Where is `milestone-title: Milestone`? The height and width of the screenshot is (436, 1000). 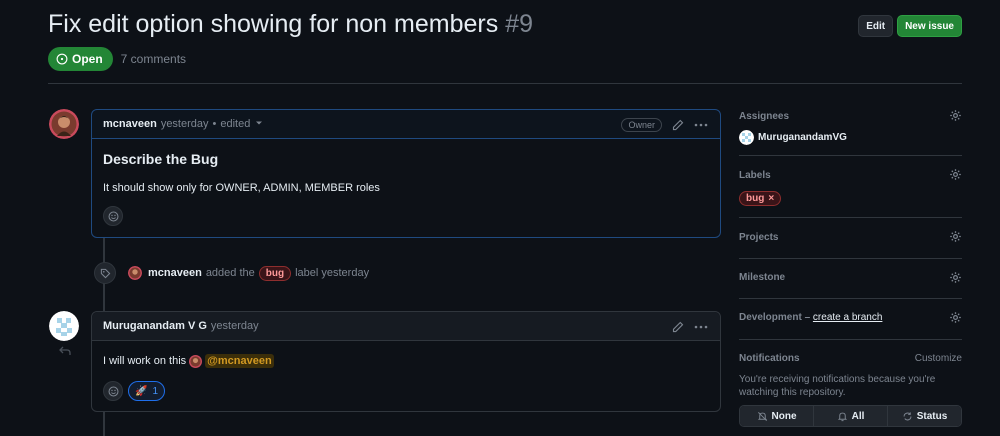 milestone-title: Milestone is located at coordinates (850, 271).